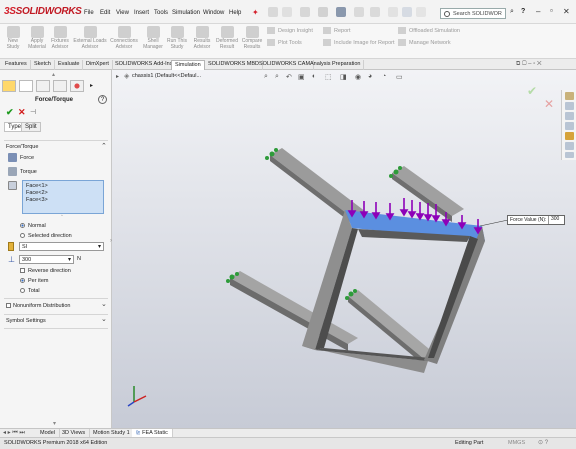  What do you see at coordinates (10, 112) in the screenshot?
I see `ok-button: ✔` at bounding box center [10, 112].